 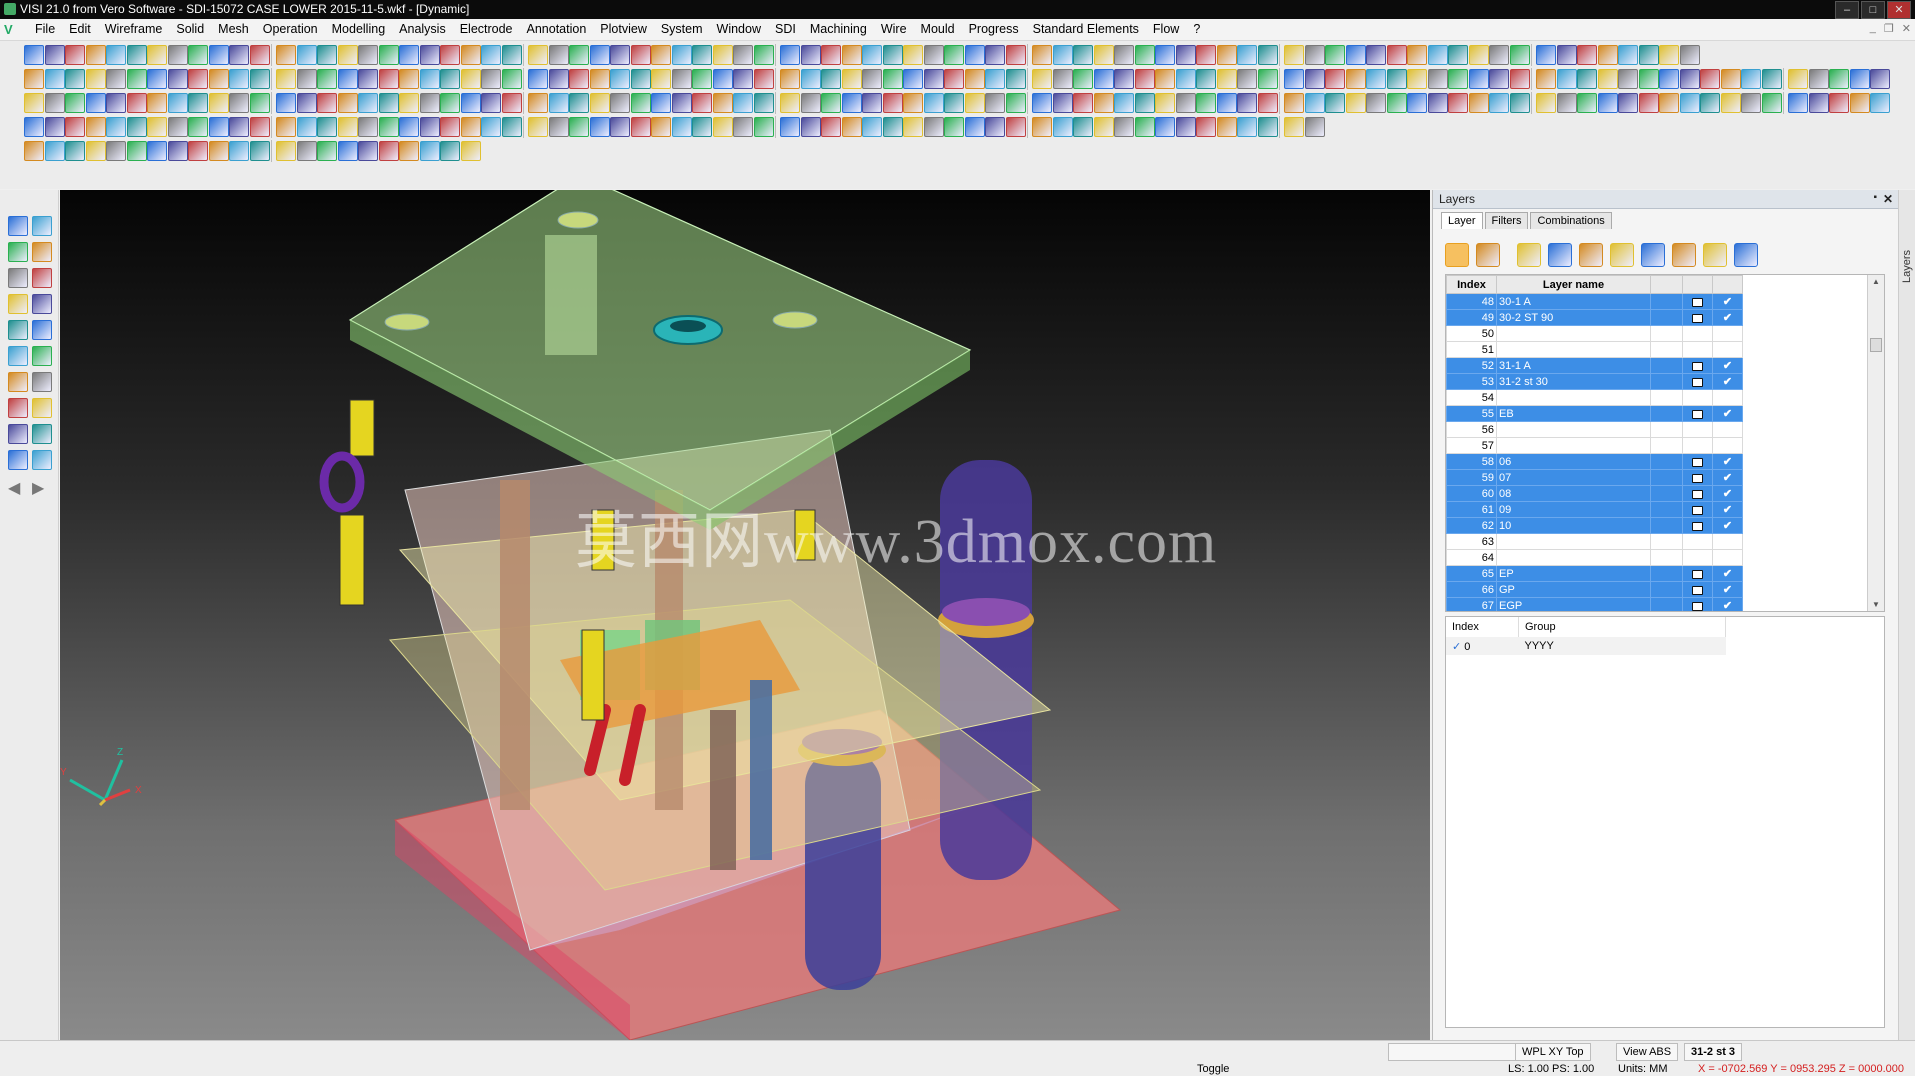 What do you see at coordinates (1697, 606) in the screenshot?
I see `lock-icon` at bounding box center [1697, 606].